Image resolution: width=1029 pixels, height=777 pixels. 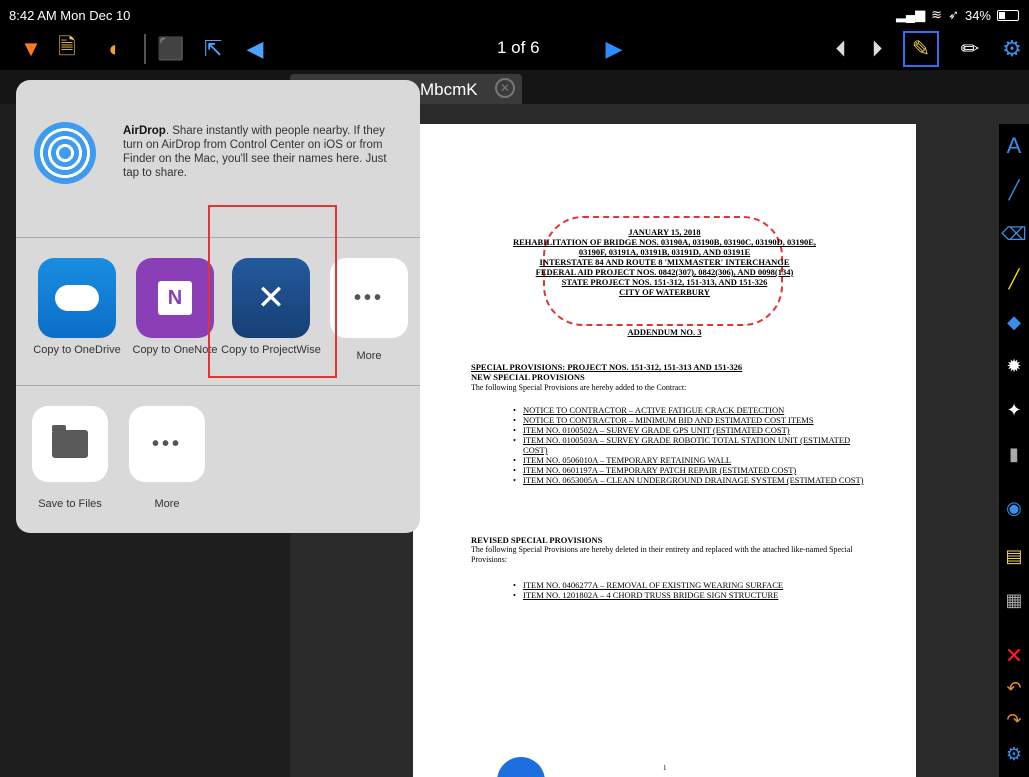 I want to click on projectwise-logo-icon: ◐, so click(x=115, y=49).